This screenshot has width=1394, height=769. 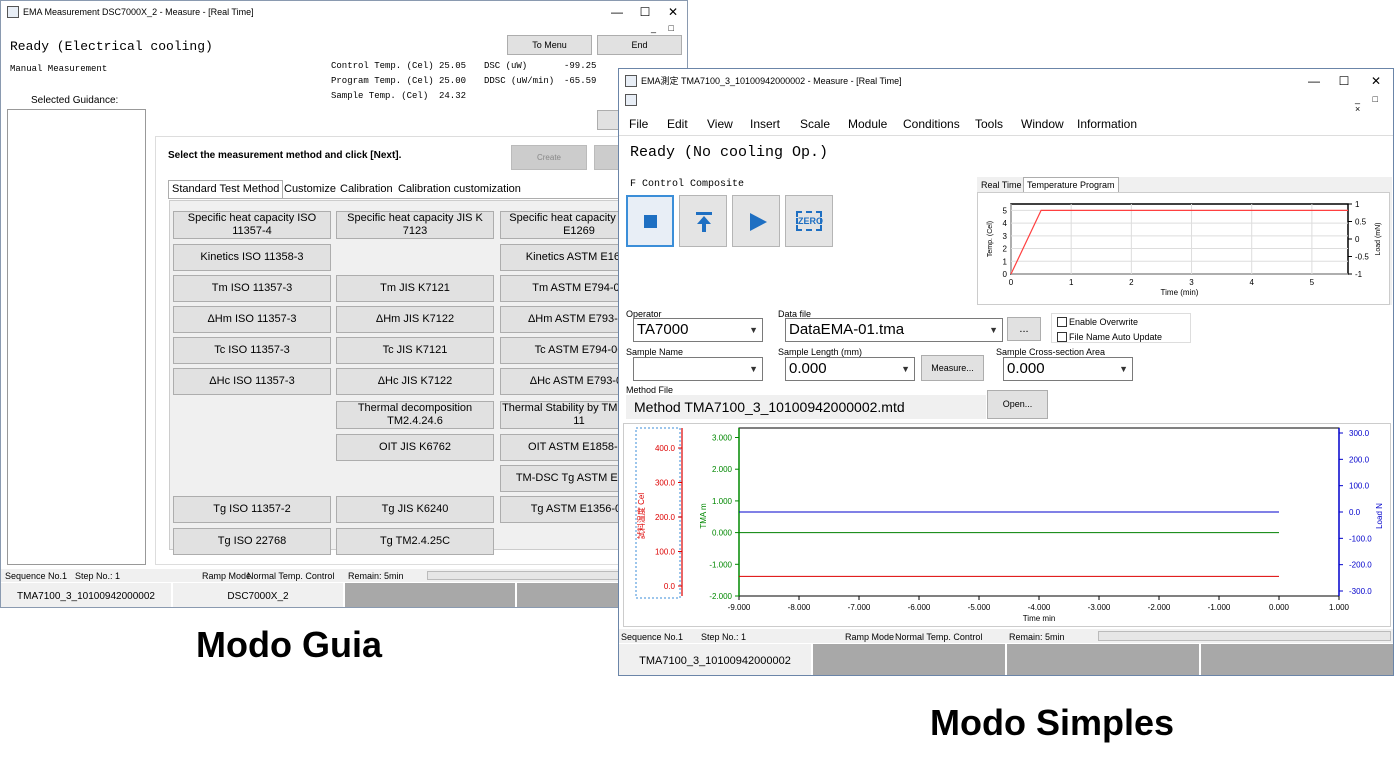 I want to click on tab-calibration-customization: Calibration customization, so click(x=459, y=189).